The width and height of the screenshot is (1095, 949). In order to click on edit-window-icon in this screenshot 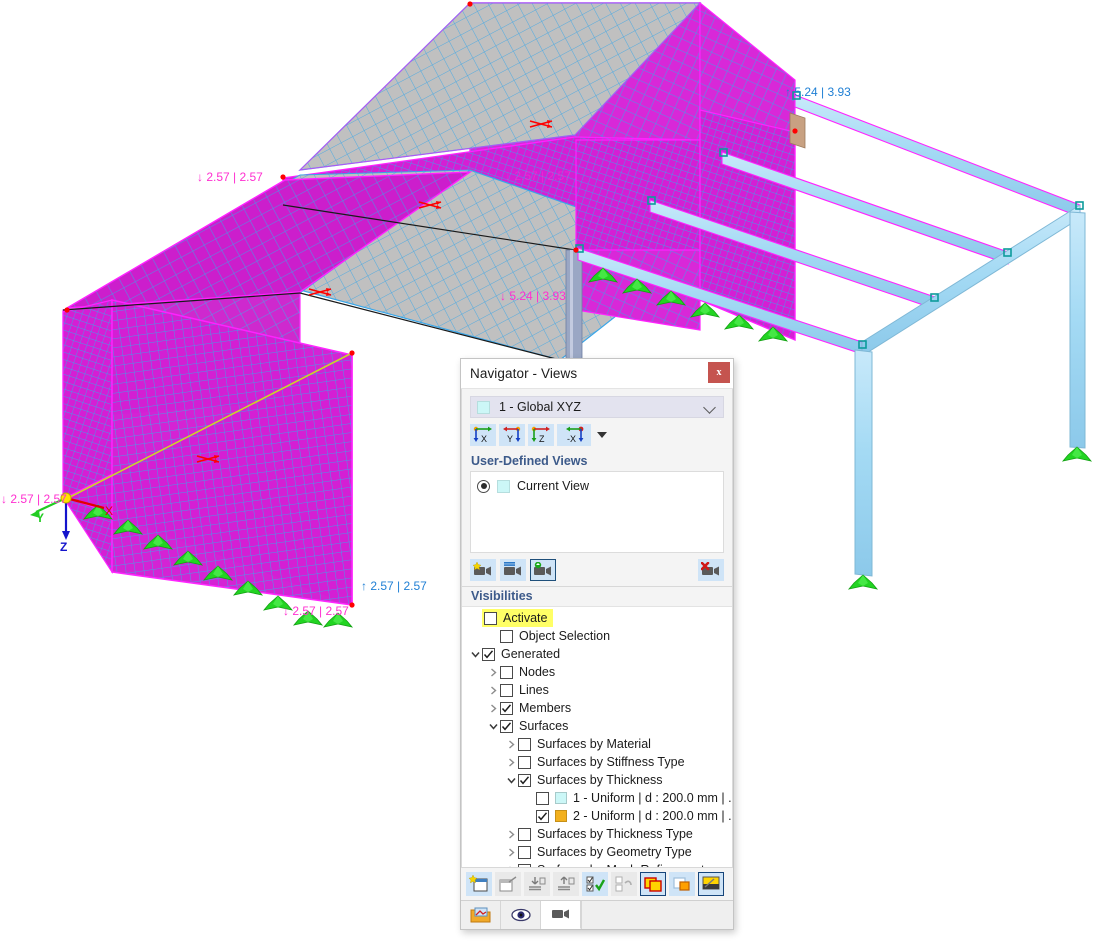, I will do `click(508, 884)`.